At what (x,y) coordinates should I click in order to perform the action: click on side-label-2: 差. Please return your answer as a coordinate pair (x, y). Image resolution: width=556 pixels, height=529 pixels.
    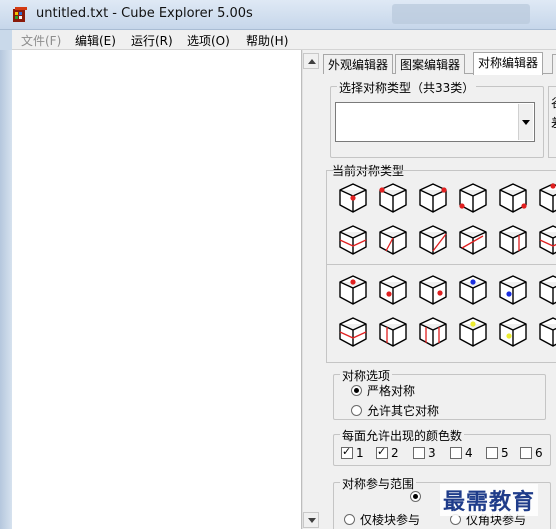
    Looking at the image, I should click on (553, 122).